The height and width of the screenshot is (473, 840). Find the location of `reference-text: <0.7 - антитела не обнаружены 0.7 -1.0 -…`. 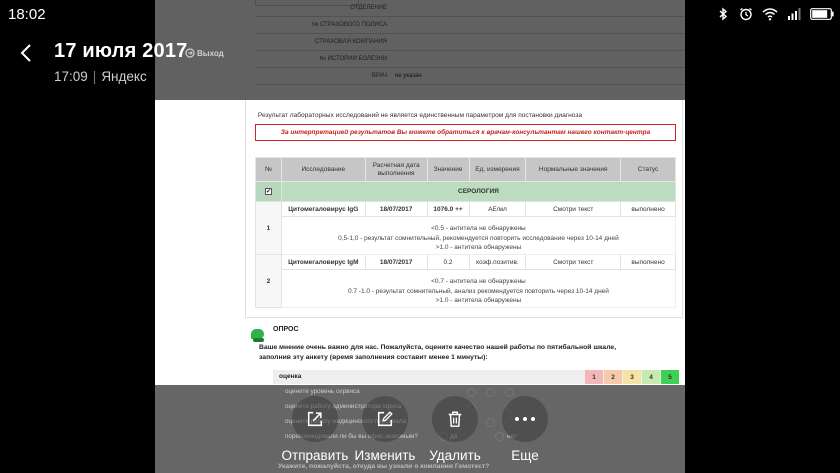

reference-text: <0.7 - антитела не обнаружены 0.7 -1.0 -… is located at coordinates (478, 288).